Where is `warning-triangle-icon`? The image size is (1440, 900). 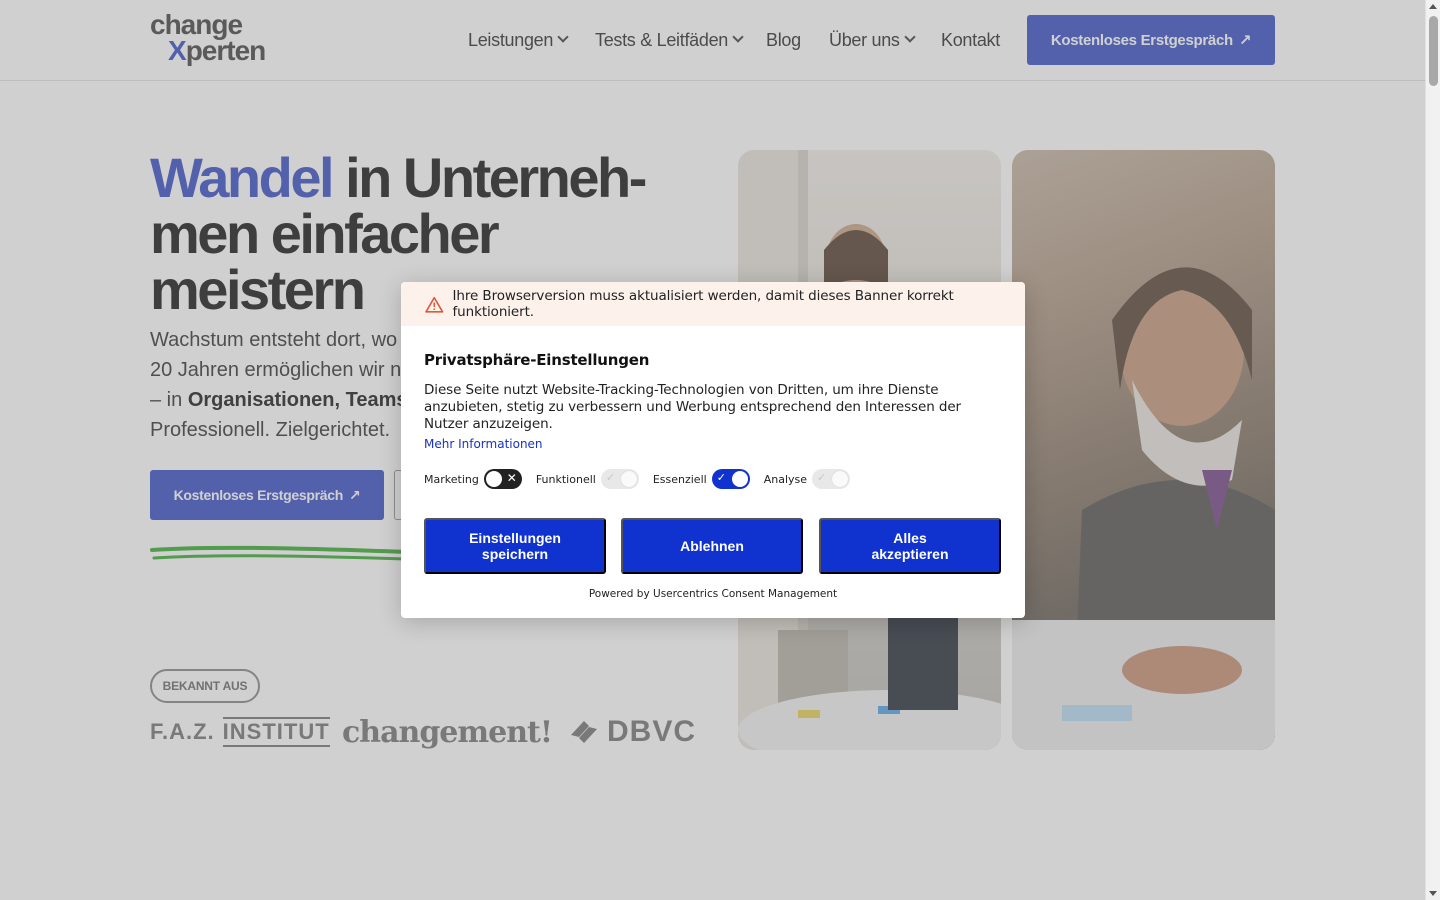
warning-triangle-icon is located at coordinates (434, 304).